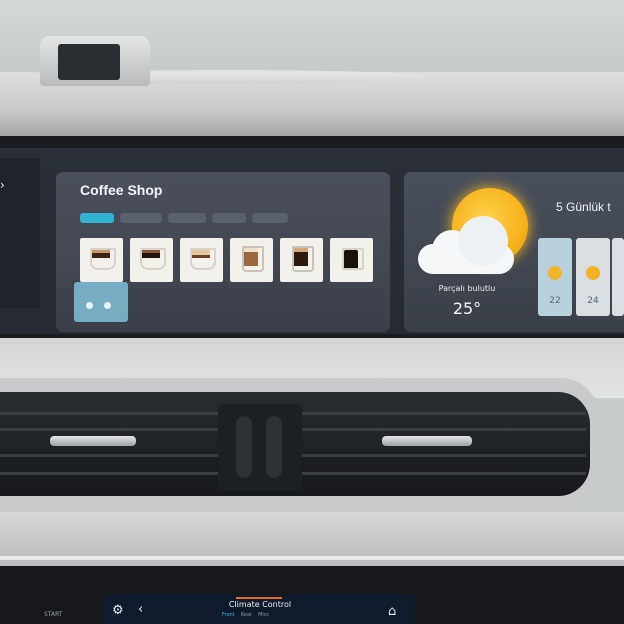 This screenshot has height=624, width=624. I want to click on climate-tabs: Front Rear Misc, so click(245, 615).